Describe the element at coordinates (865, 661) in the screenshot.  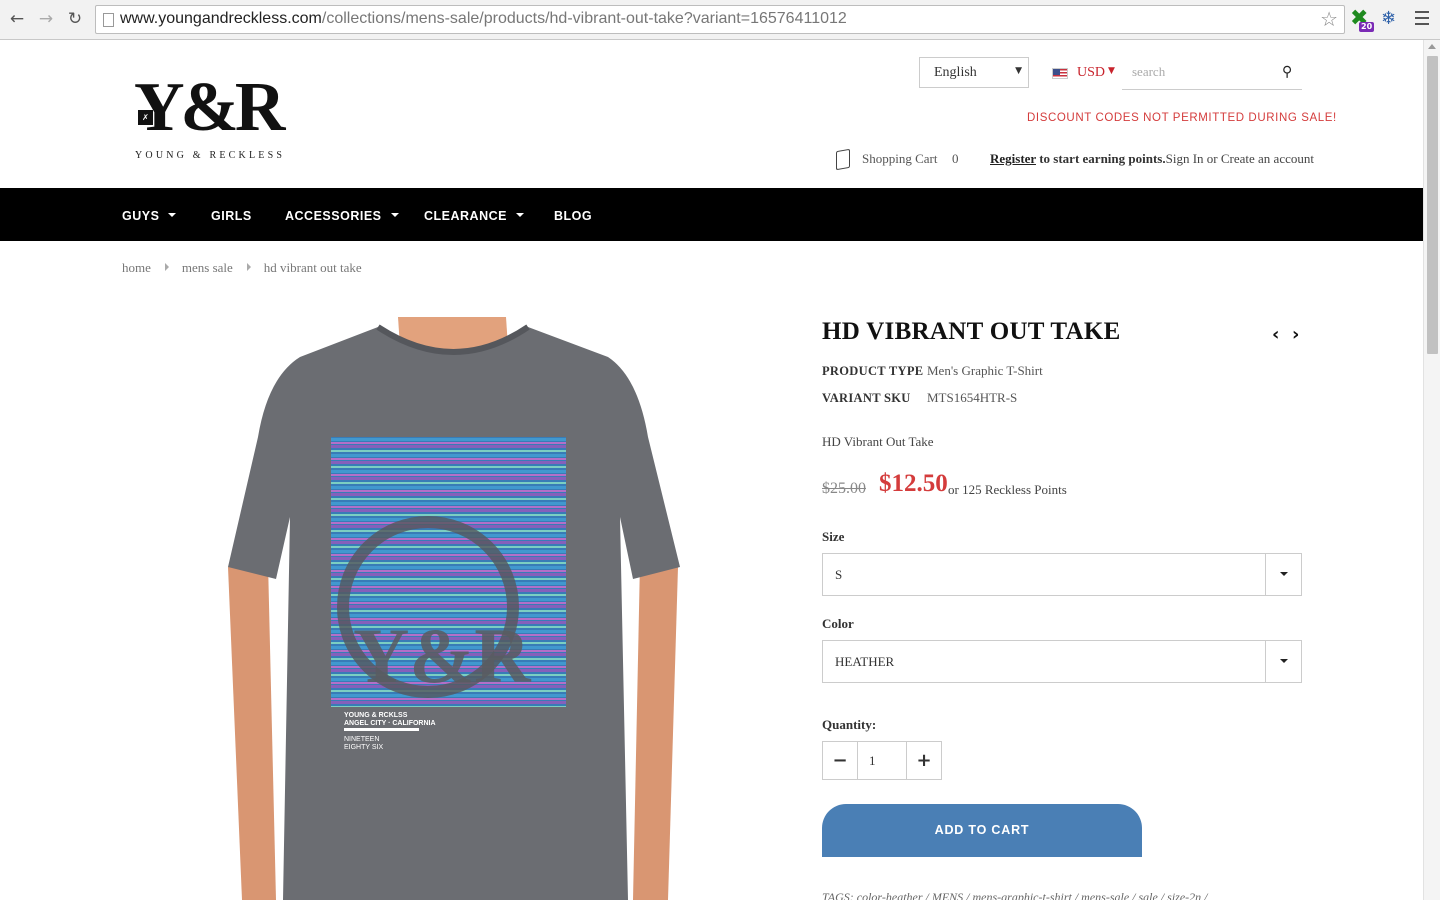
I see `color-value: HEATHER` at that location.